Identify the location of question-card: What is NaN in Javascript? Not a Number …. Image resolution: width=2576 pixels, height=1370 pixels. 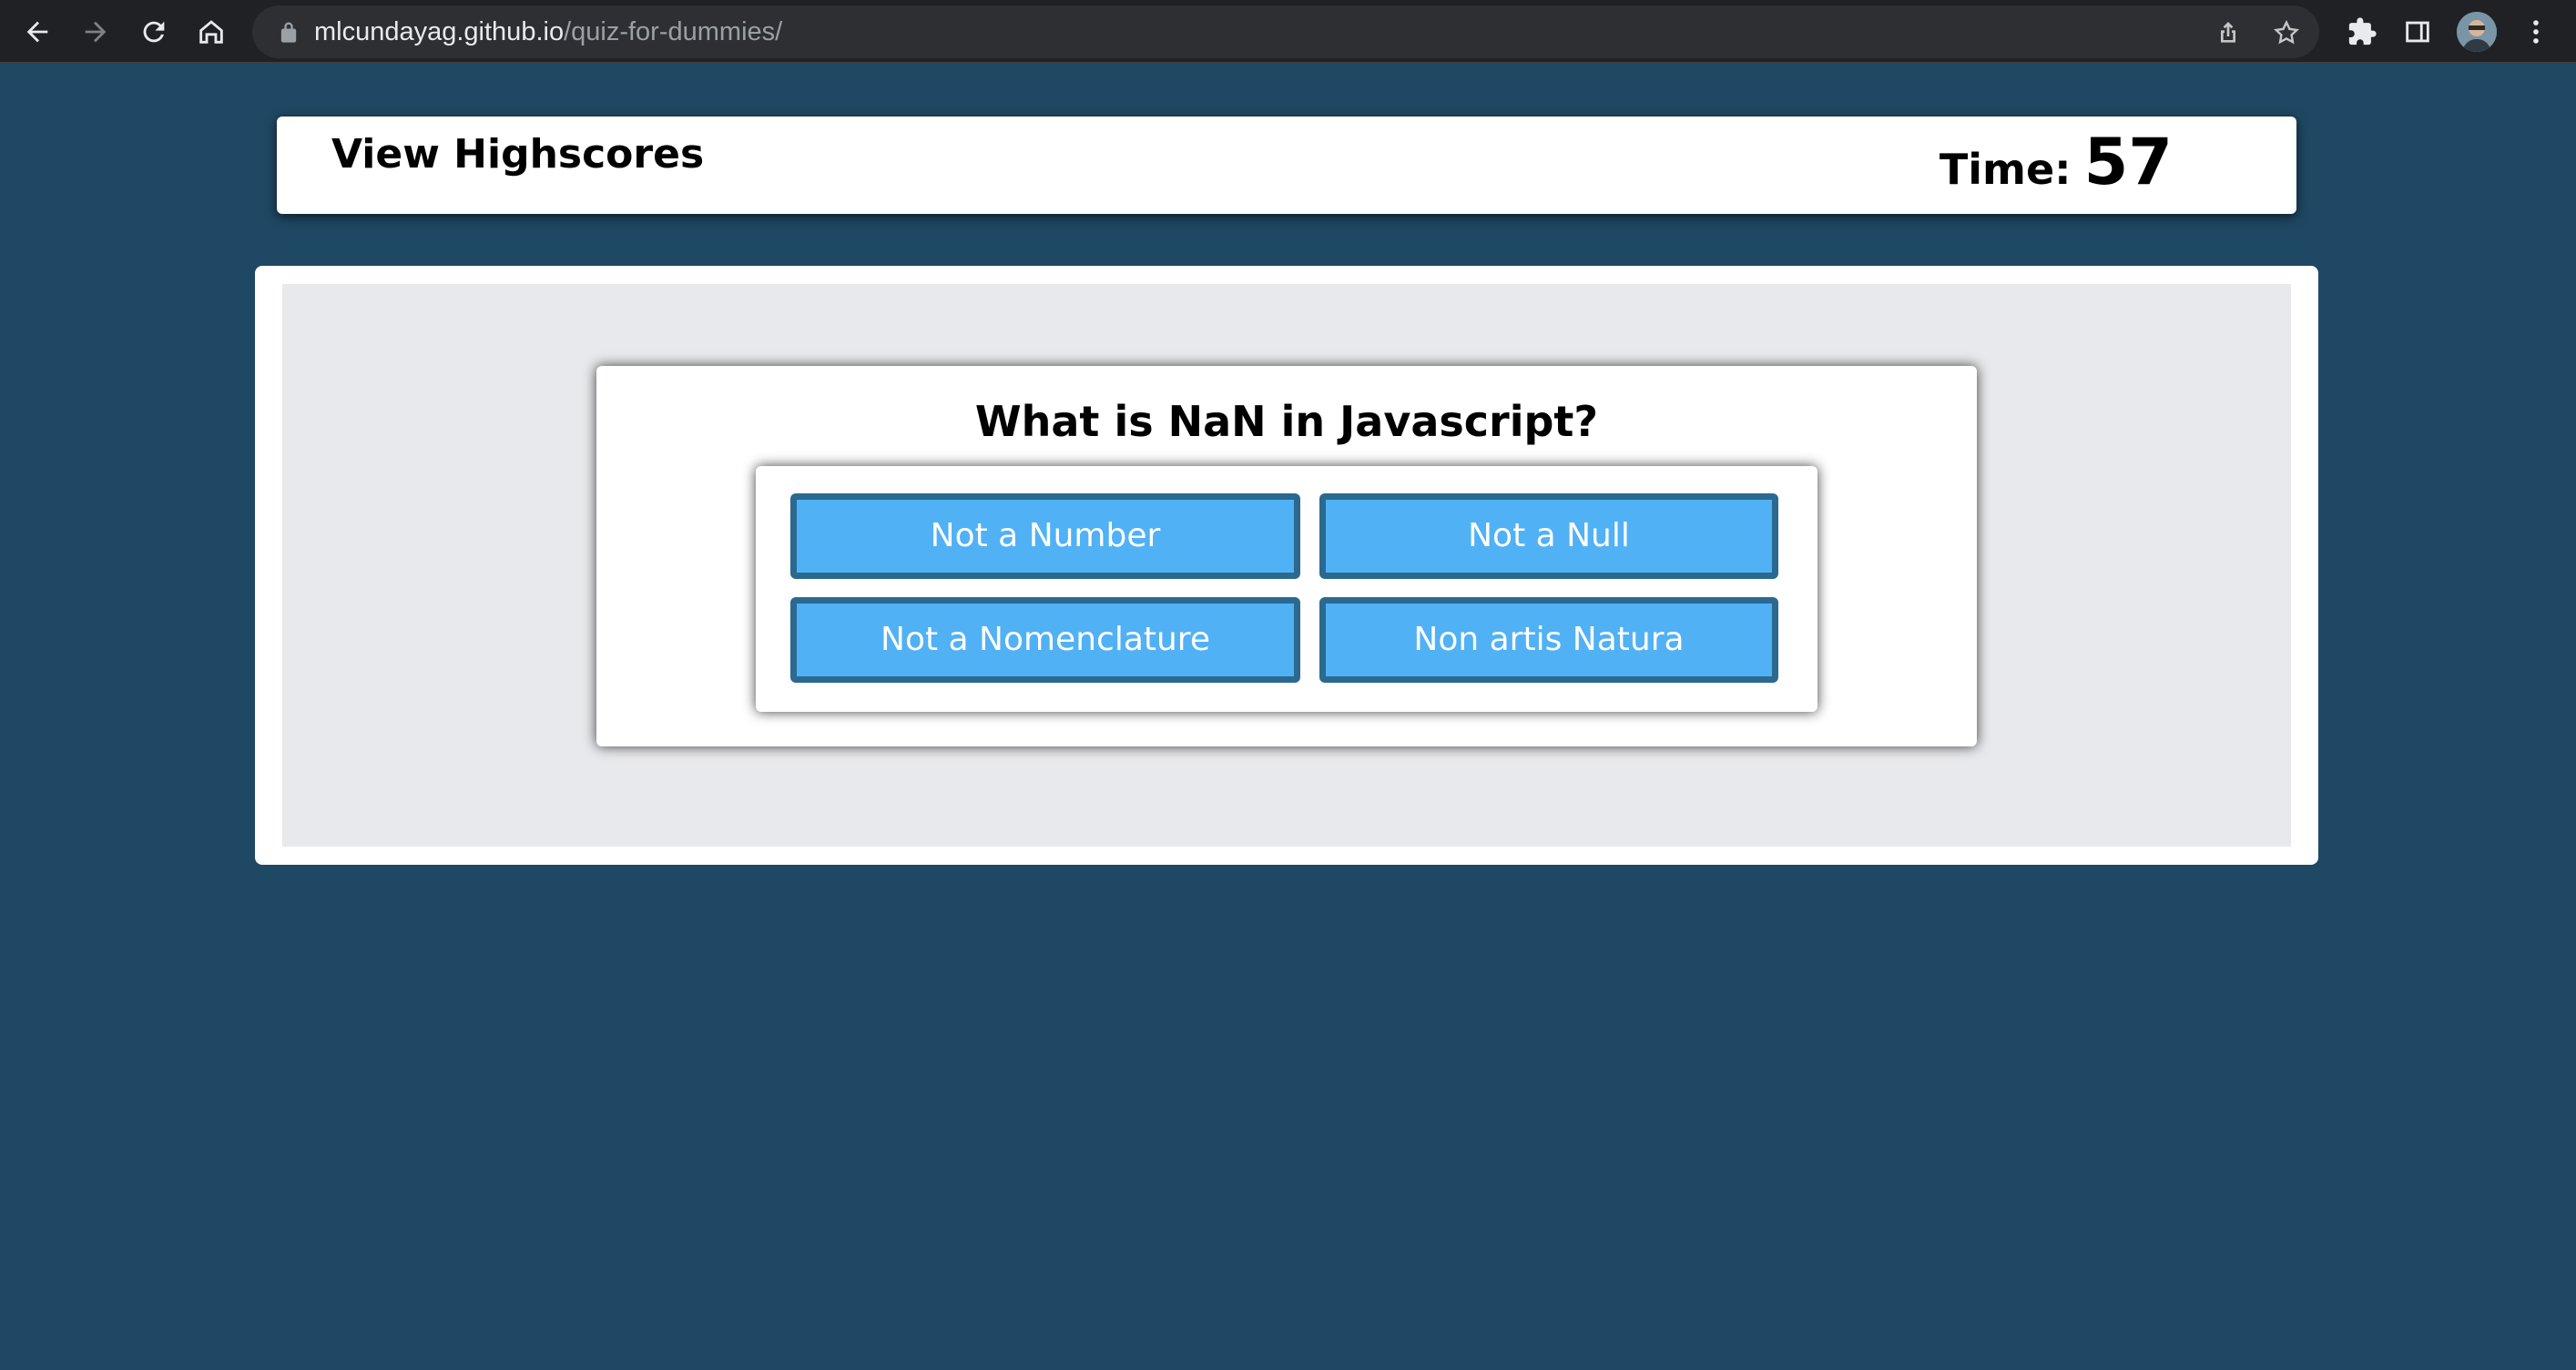
(1286, 556).